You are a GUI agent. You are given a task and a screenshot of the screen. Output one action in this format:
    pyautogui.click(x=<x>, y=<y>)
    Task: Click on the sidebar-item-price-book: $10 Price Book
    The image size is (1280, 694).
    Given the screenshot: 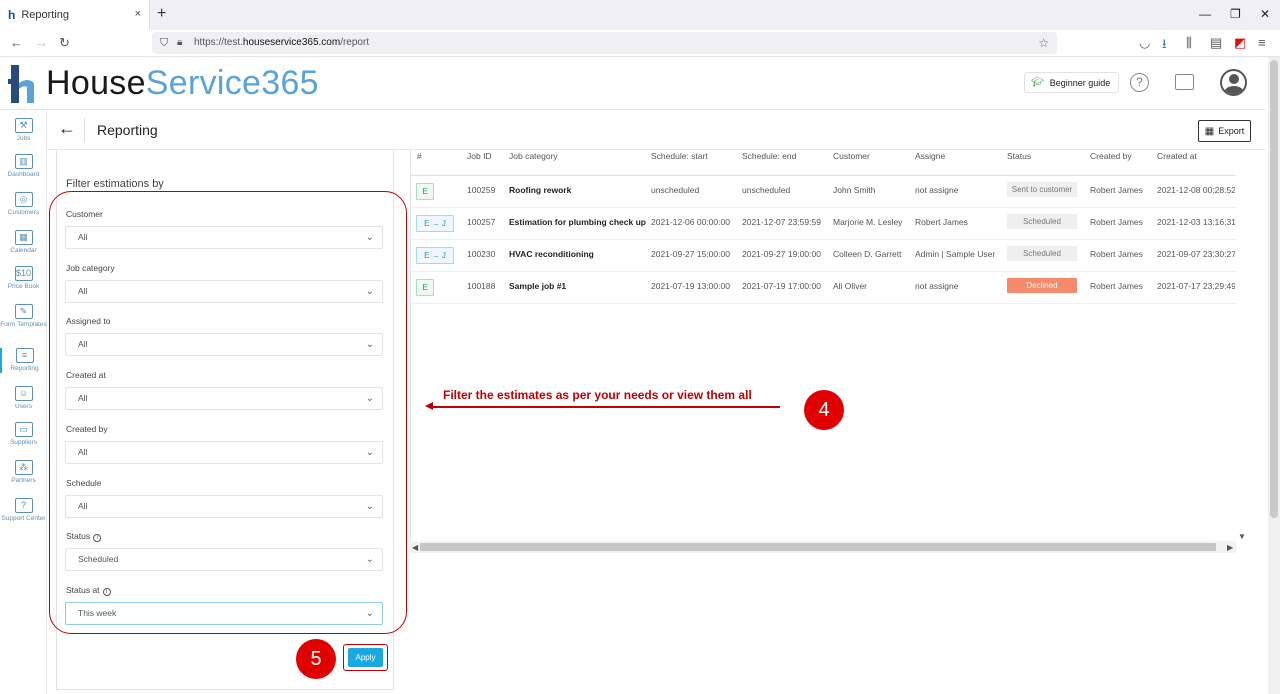 What is the action you would take?
    pyautogui.click(x=23, y=278)
    